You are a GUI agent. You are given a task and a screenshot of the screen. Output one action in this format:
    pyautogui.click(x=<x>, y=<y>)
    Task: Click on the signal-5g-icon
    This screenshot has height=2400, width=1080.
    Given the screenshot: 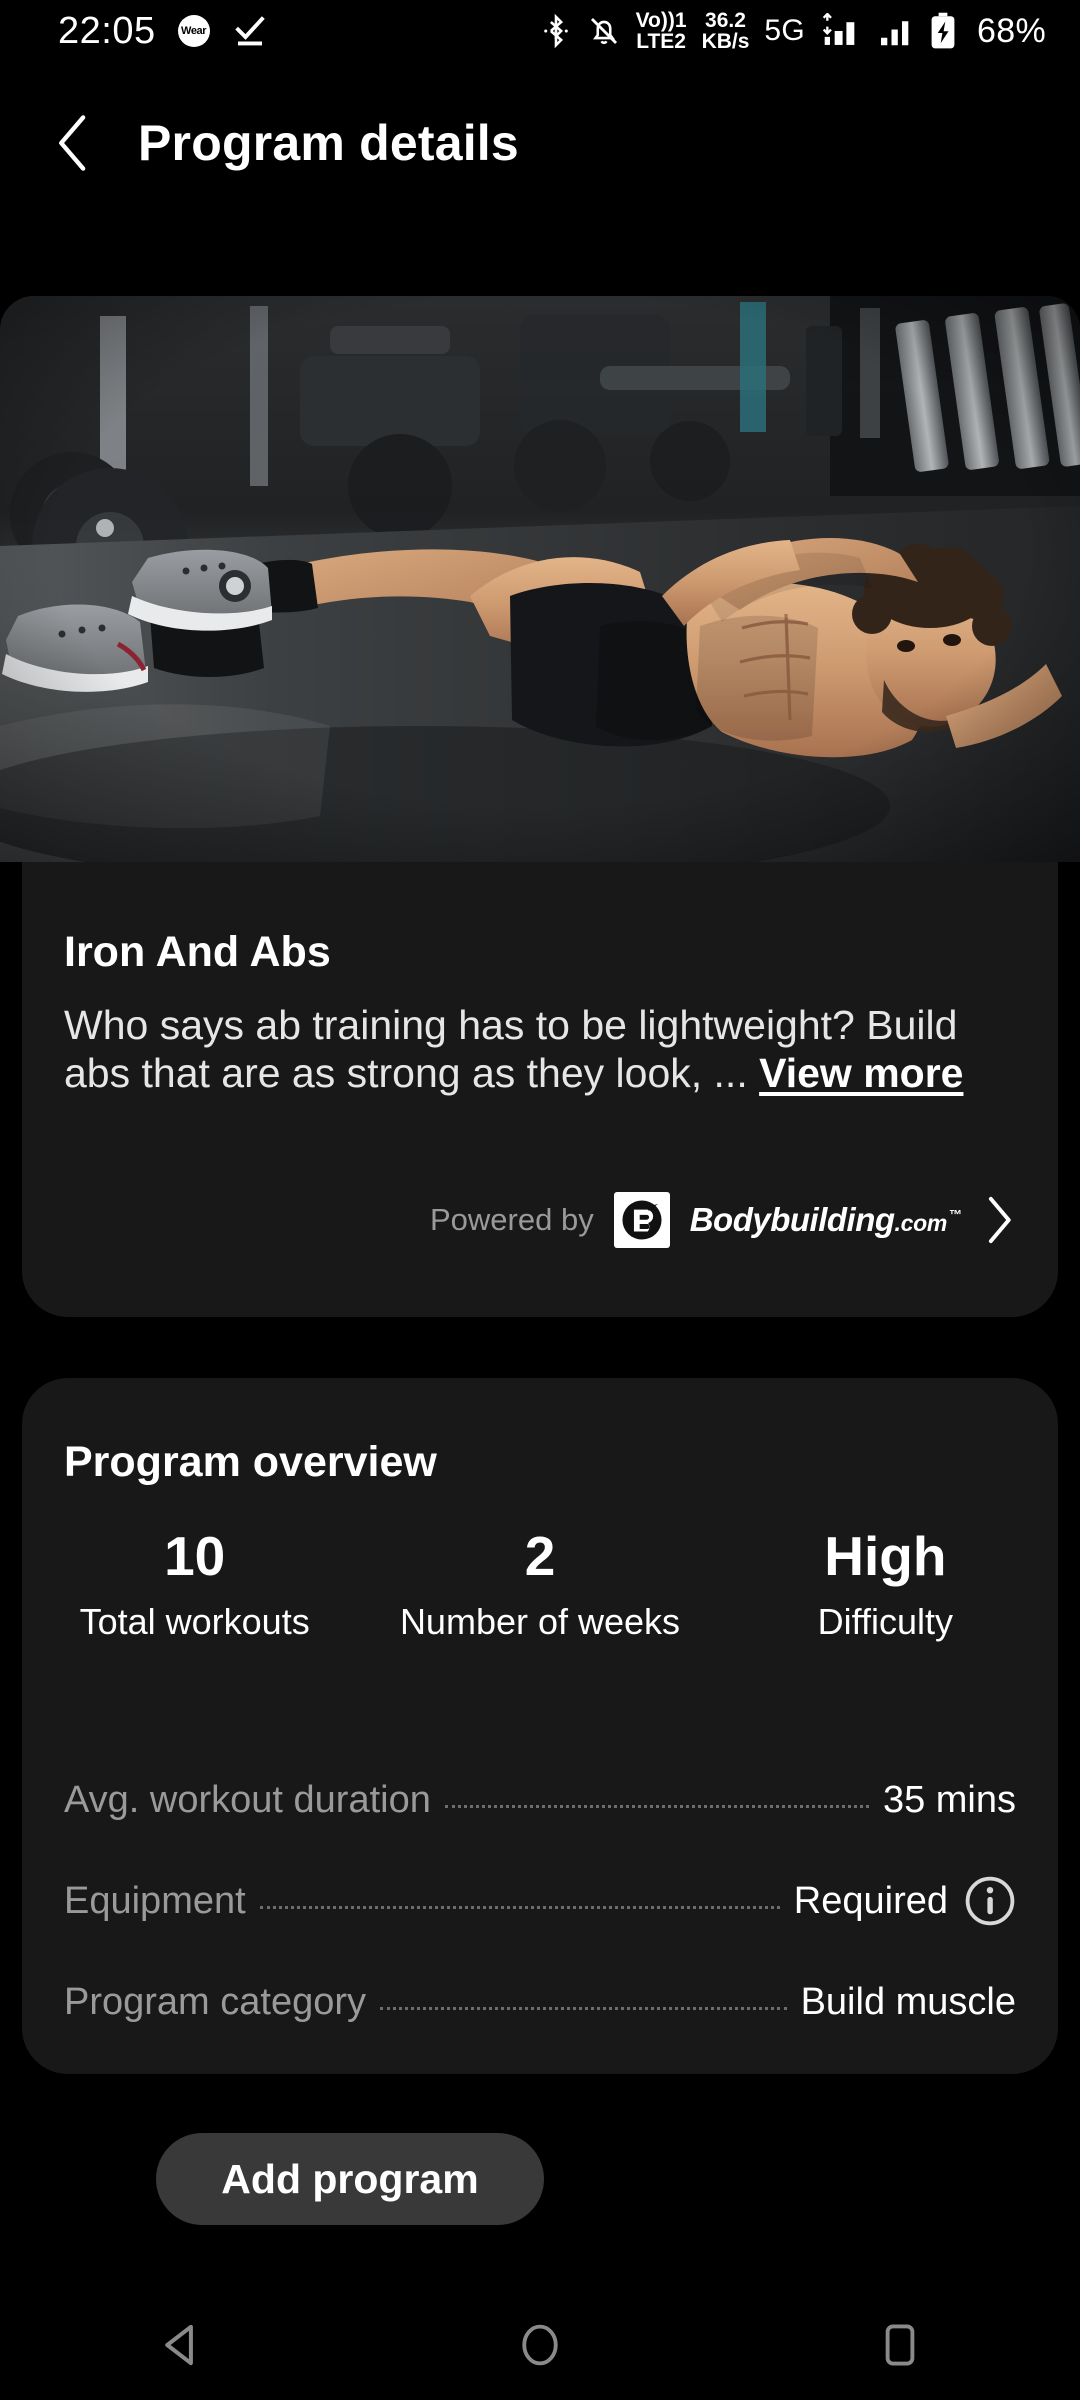 What is the action you would take?
    pyautogui.click(x=842, y=31)
    